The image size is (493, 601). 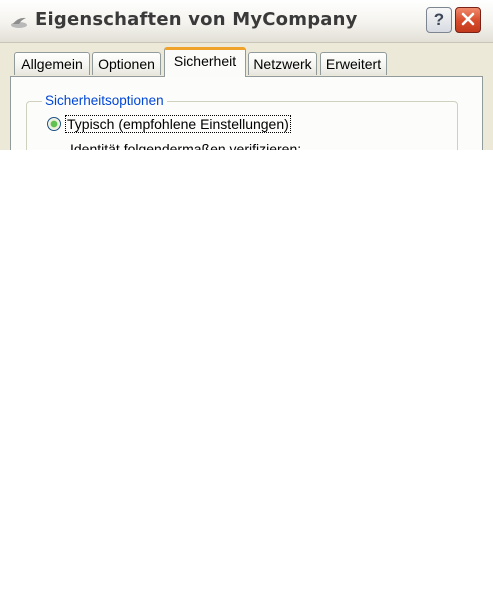 What do you see at coordinates (126, 63) in the screenshot?
I see `tab-optionen: Optionen` at bounding box center [126, 63].